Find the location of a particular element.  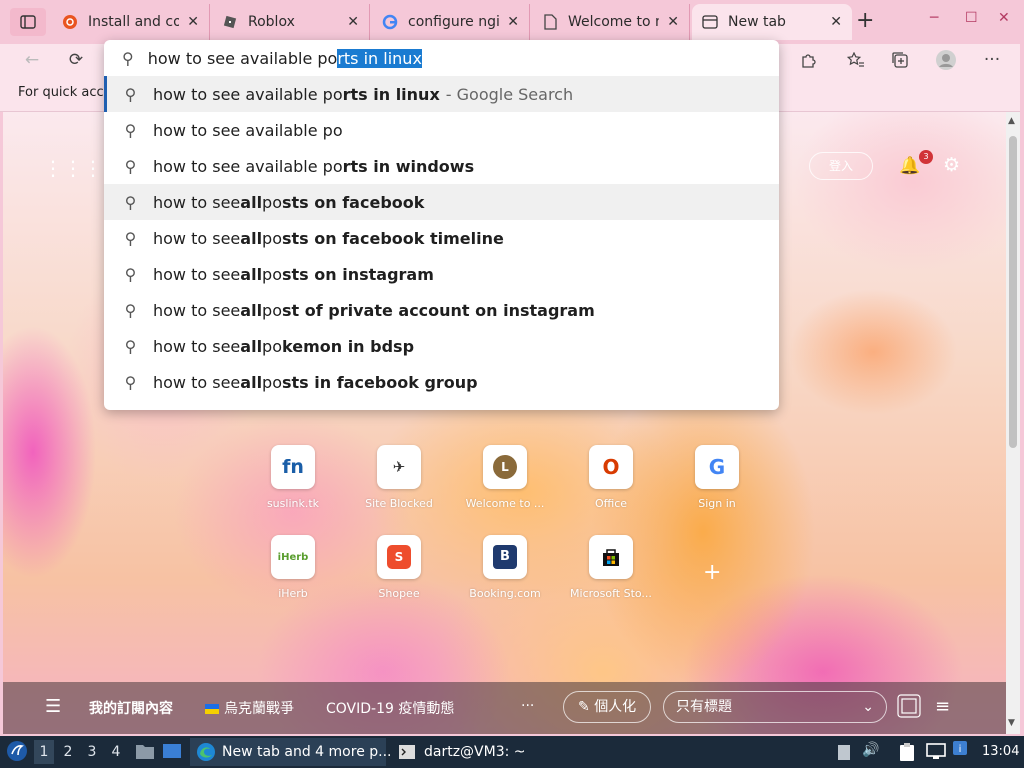

volume-icon: 🔊 is located at coordinates (870, 750).